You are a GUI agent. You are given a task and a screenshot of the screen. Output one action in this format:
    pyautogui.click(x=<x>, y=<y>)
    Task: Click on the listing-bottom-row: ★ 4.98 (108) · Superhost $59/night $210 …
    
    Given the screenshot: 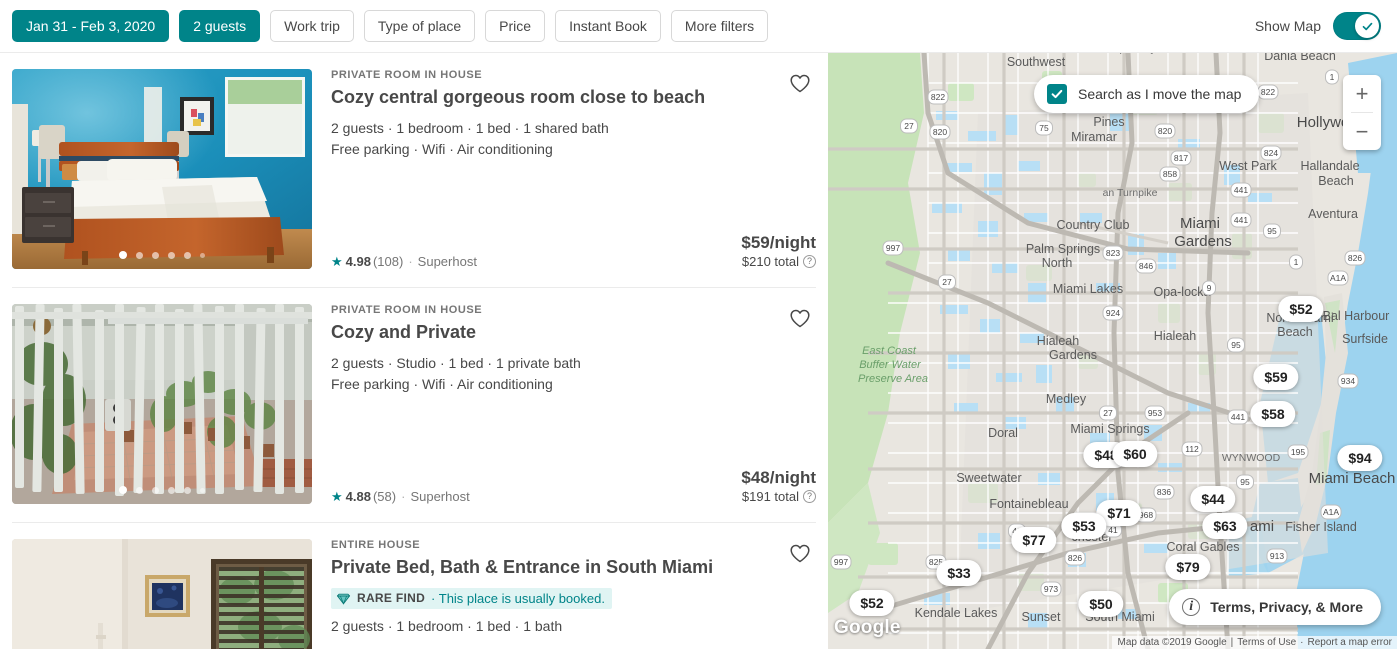 What is the action you would take?
    pyautogui.click(x=573, y=250)
    